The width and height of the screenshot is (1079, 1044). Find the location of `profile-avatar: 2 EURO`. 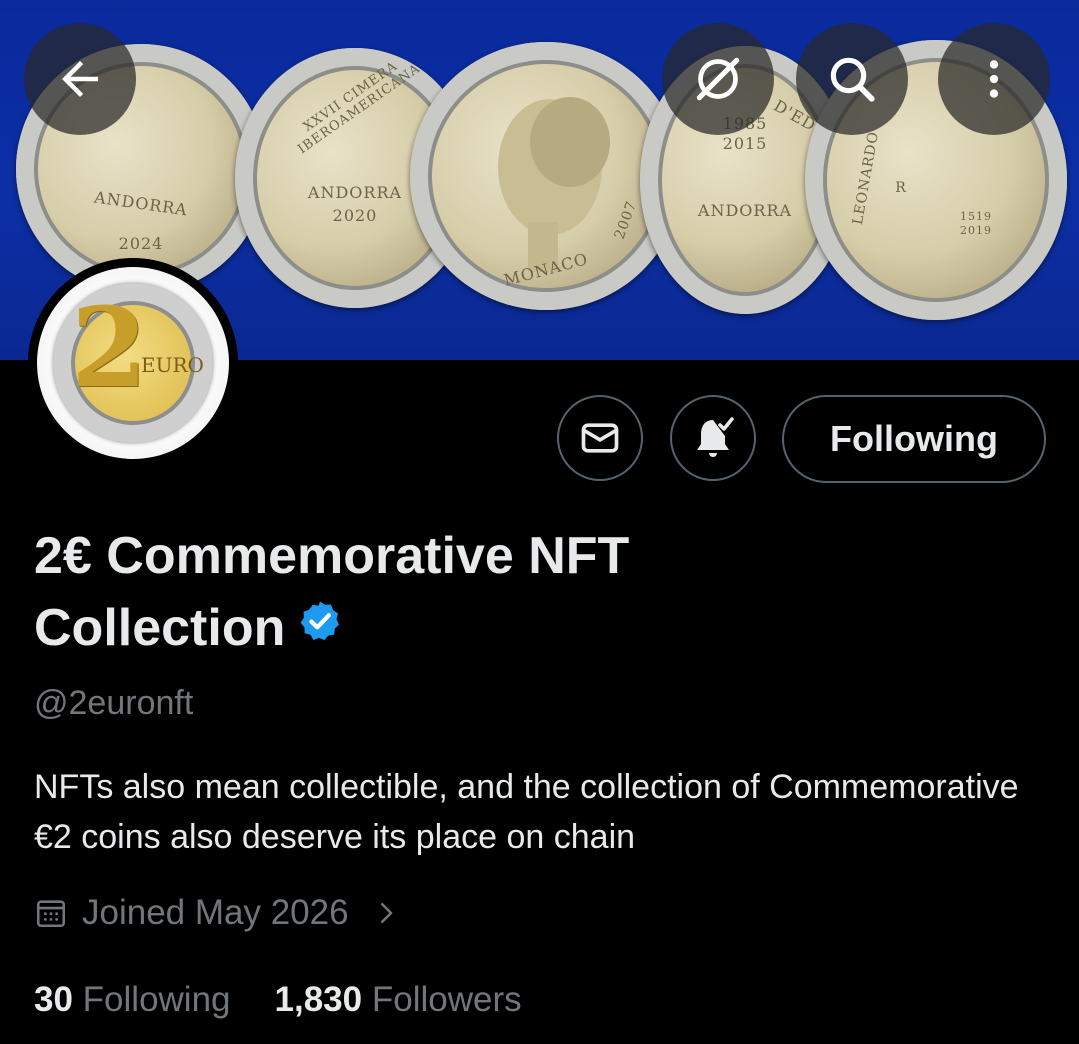

profile-avatar: 2 EURO is located at coordinates (133, 363).